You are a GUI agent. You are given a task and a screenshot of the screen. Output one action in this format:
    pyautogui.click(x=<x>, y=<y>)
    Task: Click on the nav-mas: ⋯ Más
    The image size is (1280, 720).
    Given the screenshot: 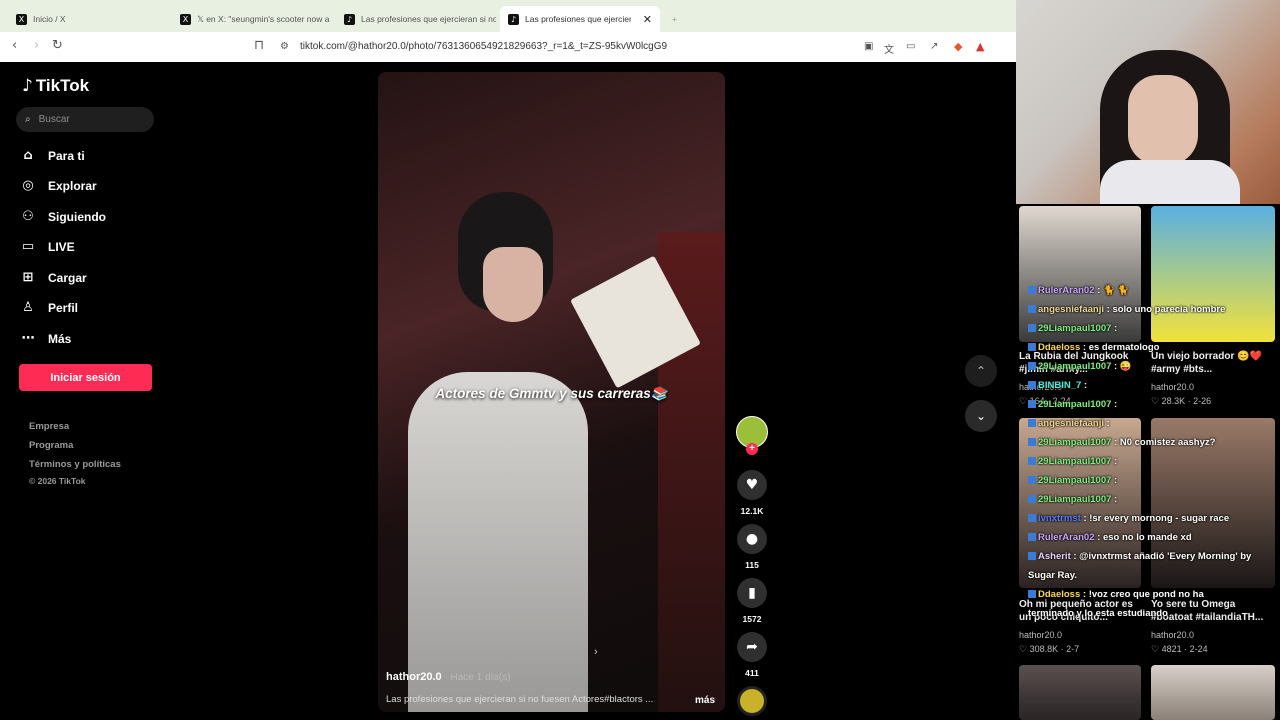 What is the action you would take?
    pyautogui.click(x=46, y=339)
    